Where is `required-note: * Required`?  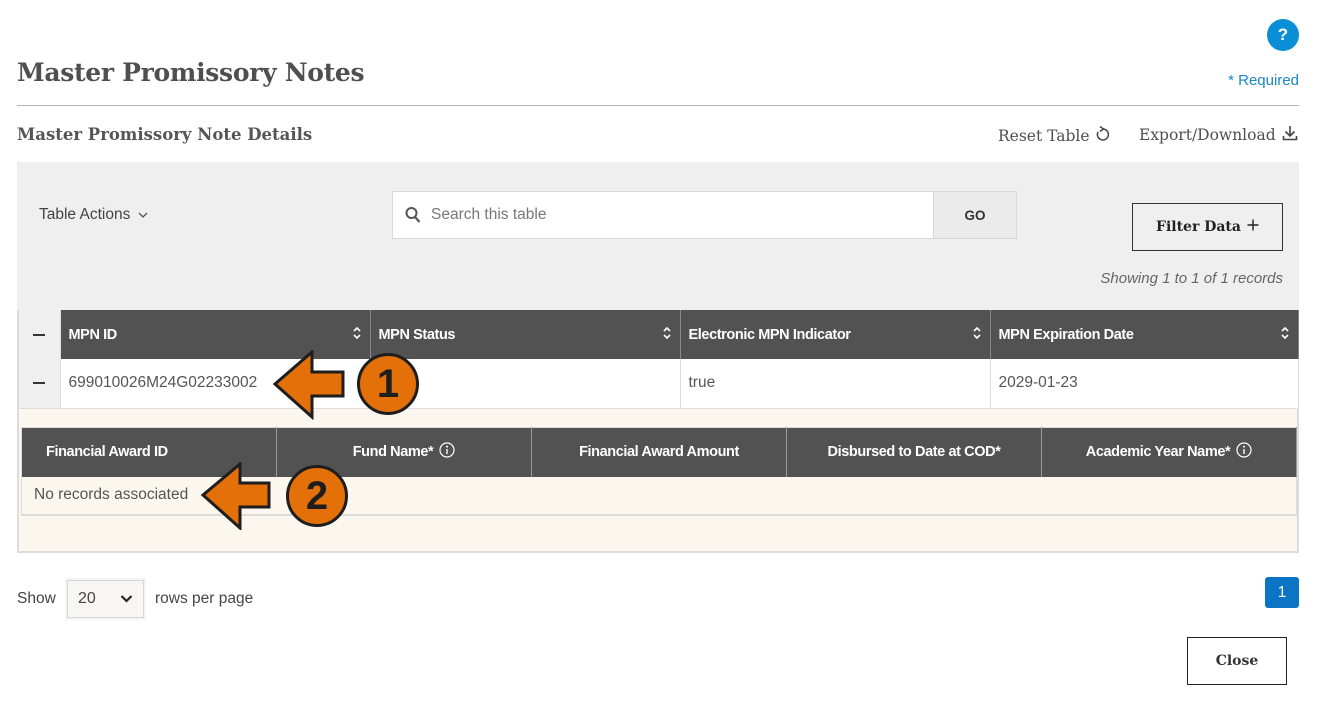
required-note: * Required is located at coordinates (1263, 80).